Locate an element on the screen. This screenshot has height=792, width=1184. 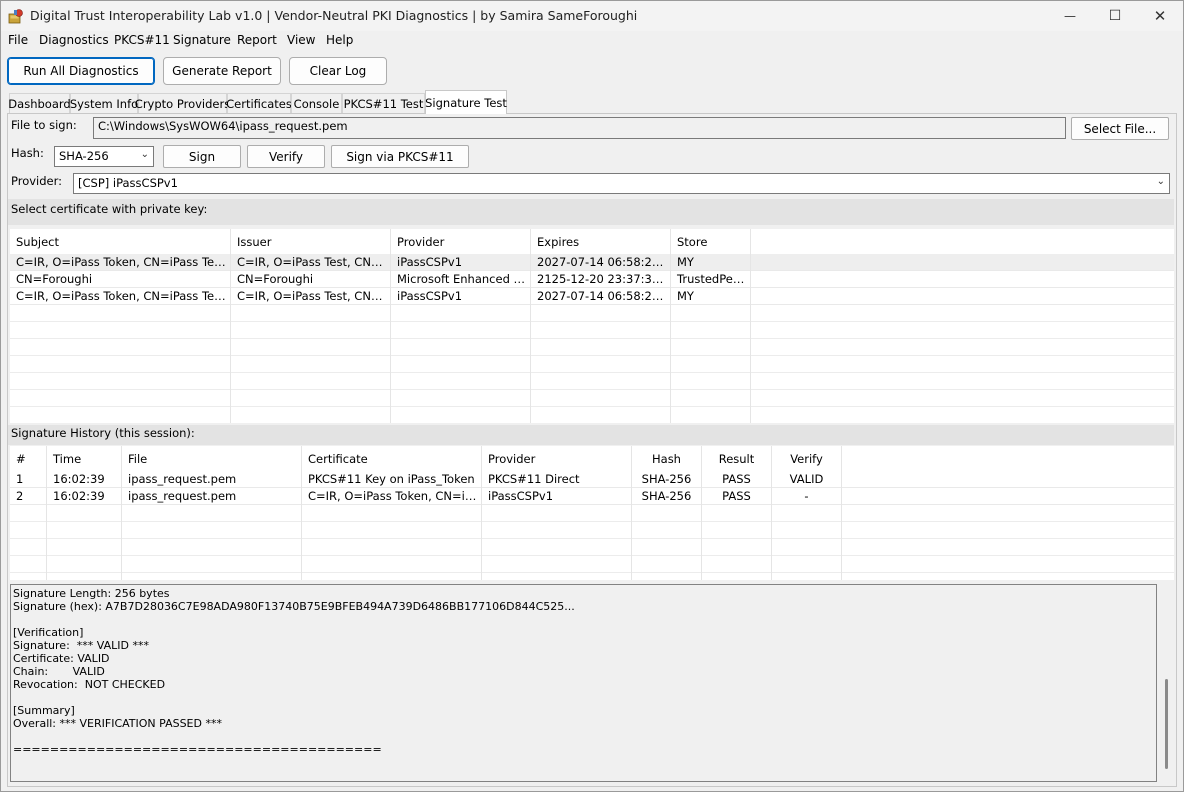
cell-result: PASS is located at coordinates (737, 496).